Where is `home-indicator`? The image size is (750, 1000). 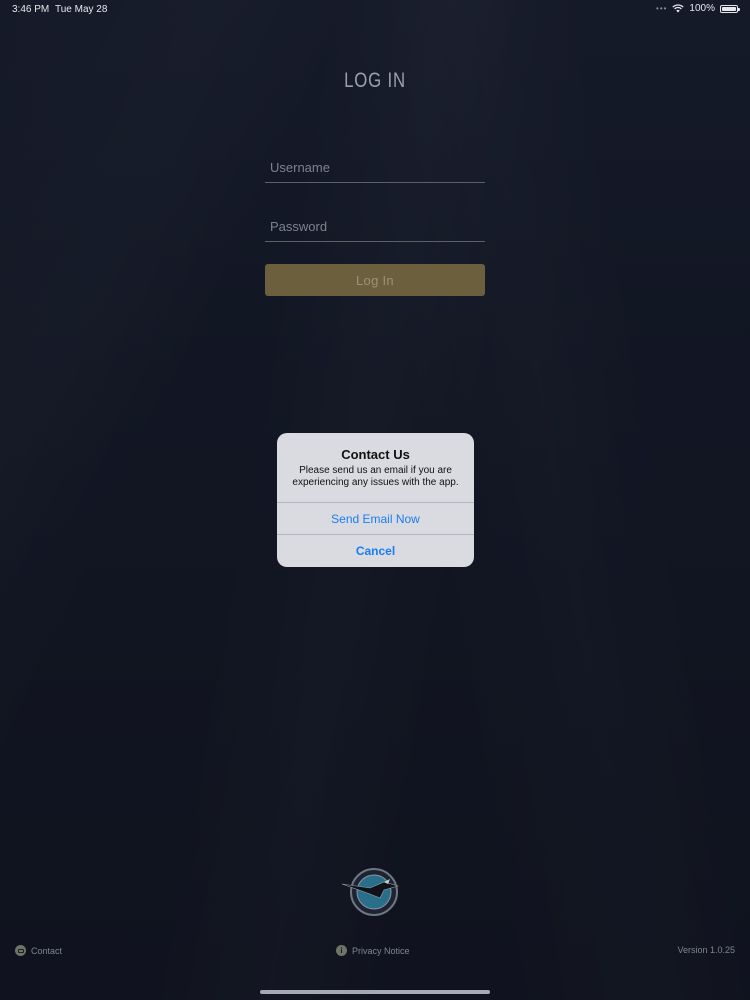
home-indicator is located at coordinates (375, 992).